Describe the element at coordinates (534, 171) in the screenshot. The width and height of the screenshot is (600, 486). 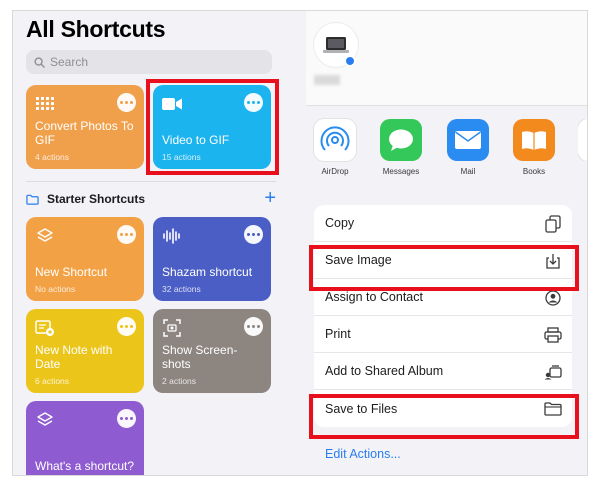
I see `share-app-label: Books` at that location.